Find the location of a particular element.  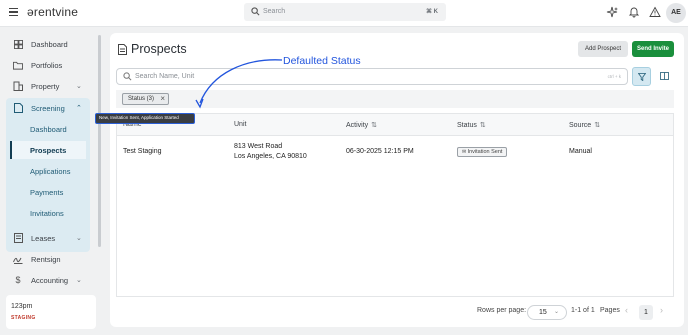

send-invite-button: Send Invite is located at coordinates (653, 49).